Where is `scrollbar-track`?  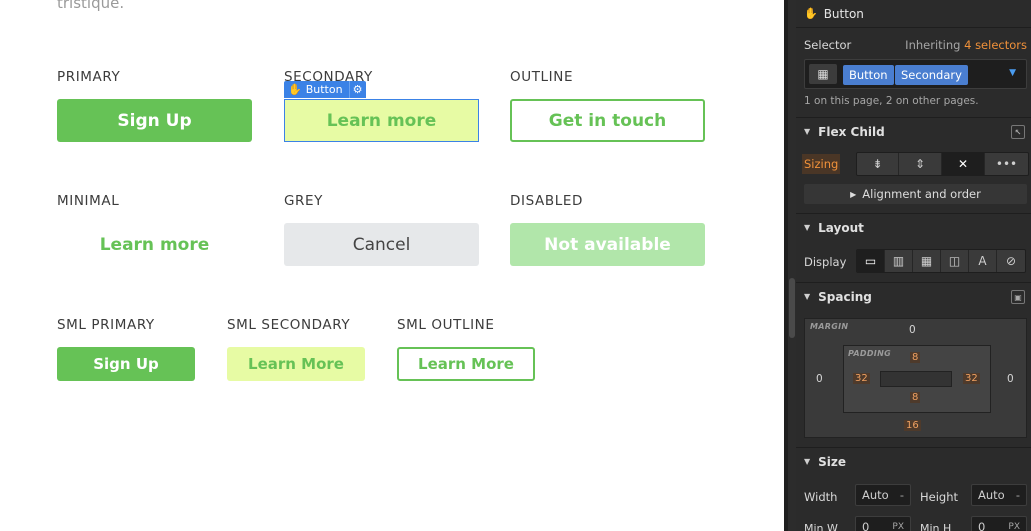 scrollbar-track is located at coordinates (792, 265).